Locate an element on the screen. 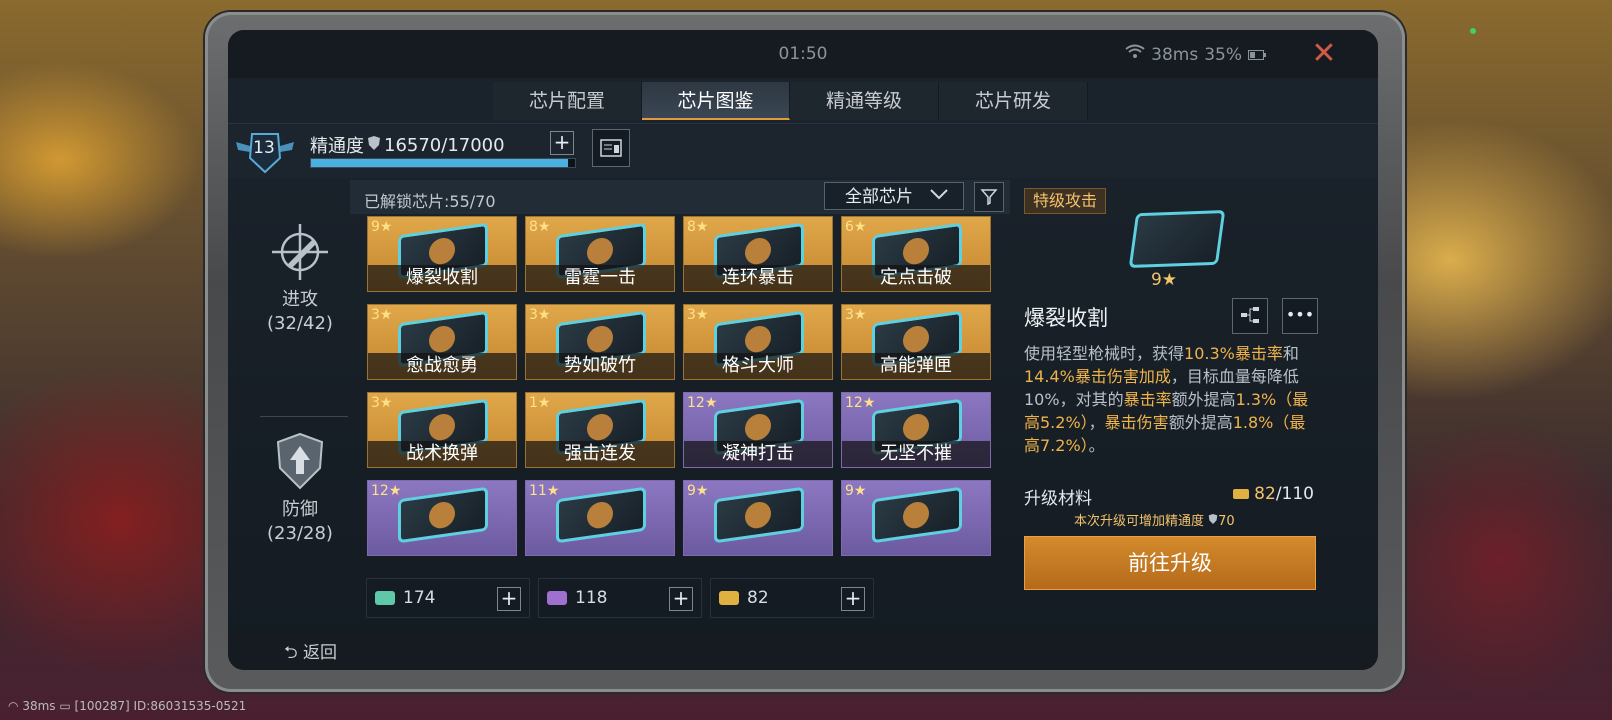 Image resolution: width=1612 pixels, height=720 pixels. add-green-button: + is located at coordinates (509, 599).